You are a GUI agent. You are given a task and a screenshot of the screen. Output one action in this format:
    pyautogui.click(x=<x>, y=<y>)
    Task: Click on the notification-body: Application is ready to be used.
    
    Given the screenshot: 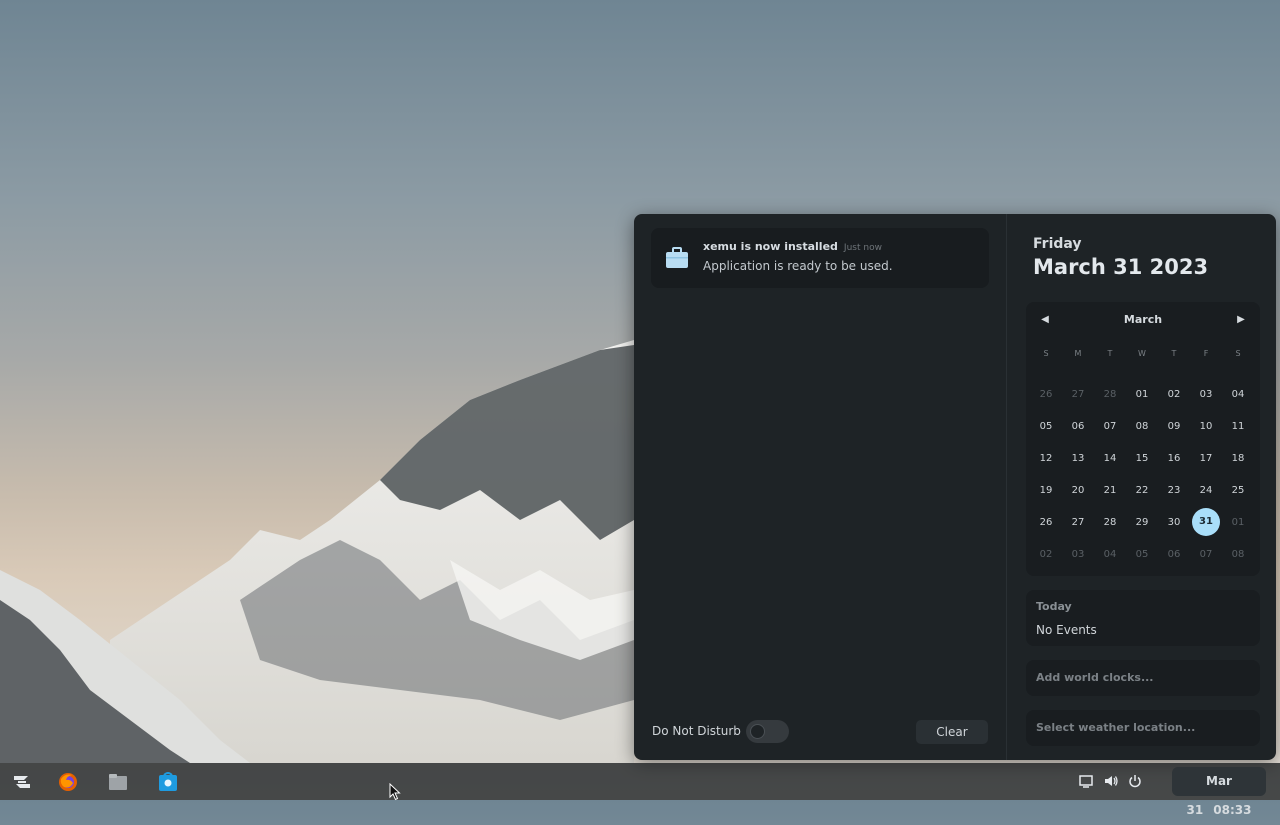 What is the action you would take?
    pyautogui.click(x=798, y=266)
    